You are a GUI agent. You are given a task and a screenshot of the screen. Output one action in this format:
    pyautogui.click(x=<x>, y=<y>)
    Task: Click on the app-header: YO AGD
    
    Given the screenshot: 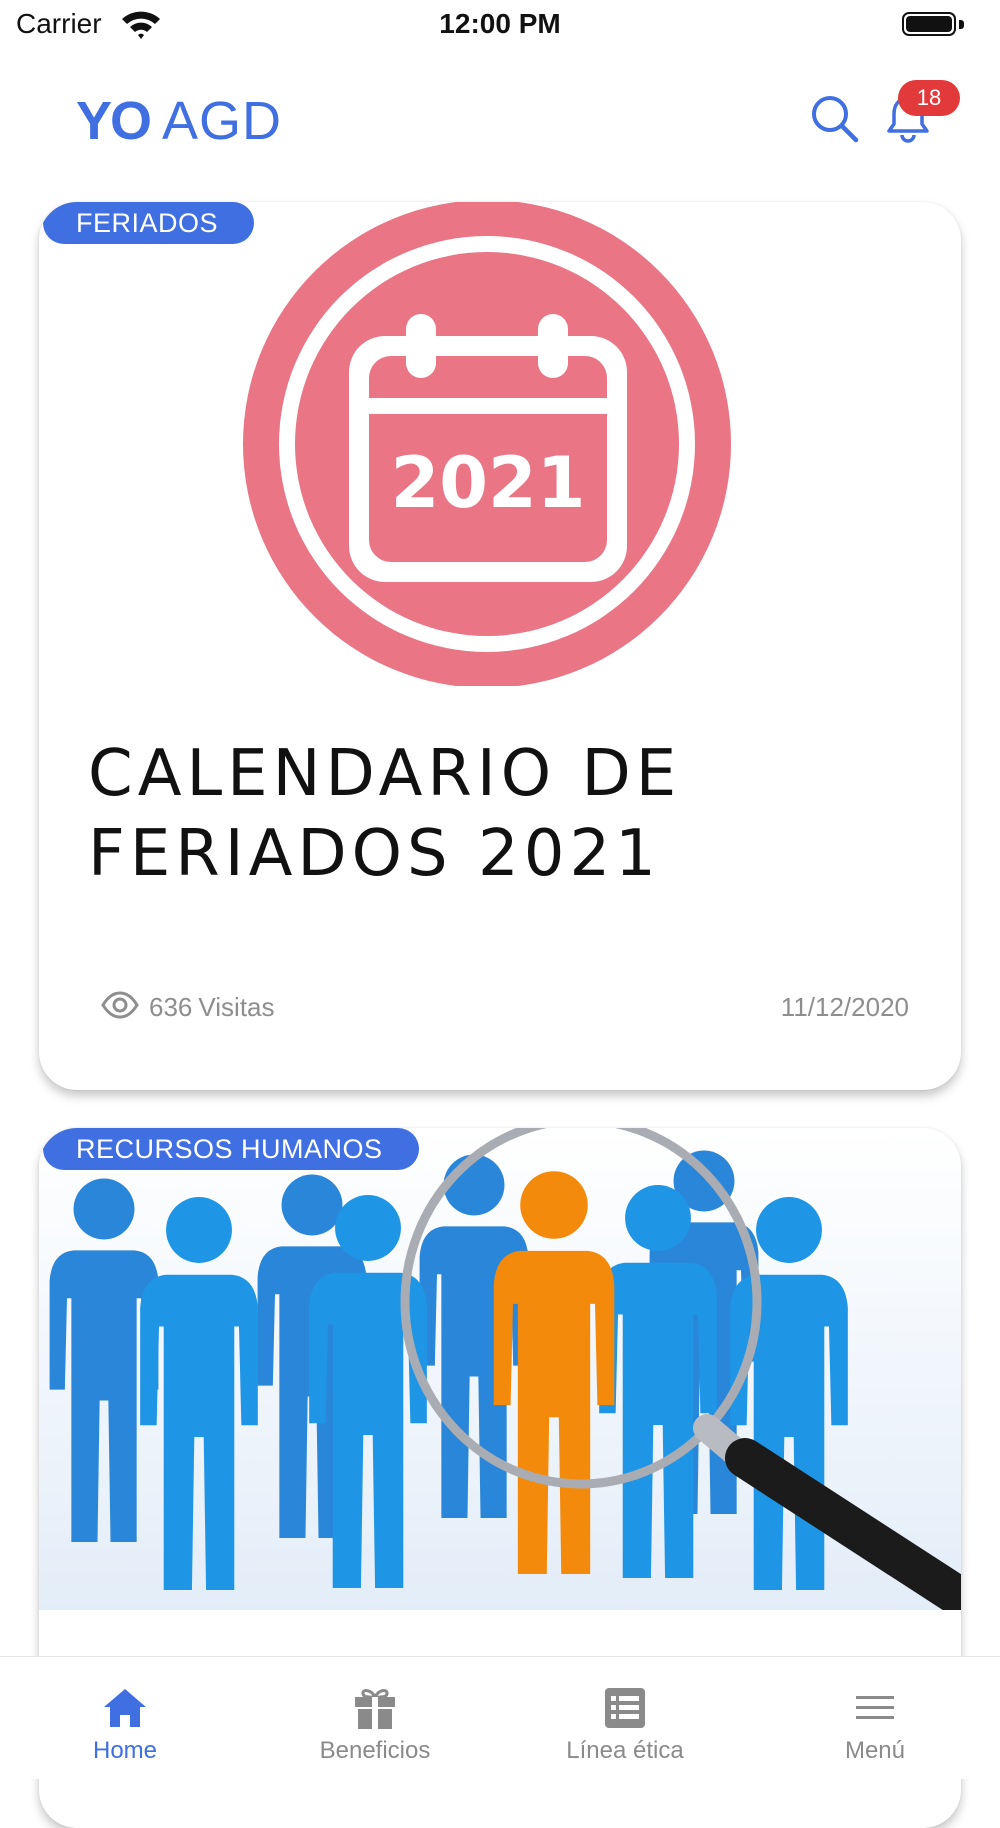 What is the action you would take?
    pyautogui.click(x=500, y=115)
    